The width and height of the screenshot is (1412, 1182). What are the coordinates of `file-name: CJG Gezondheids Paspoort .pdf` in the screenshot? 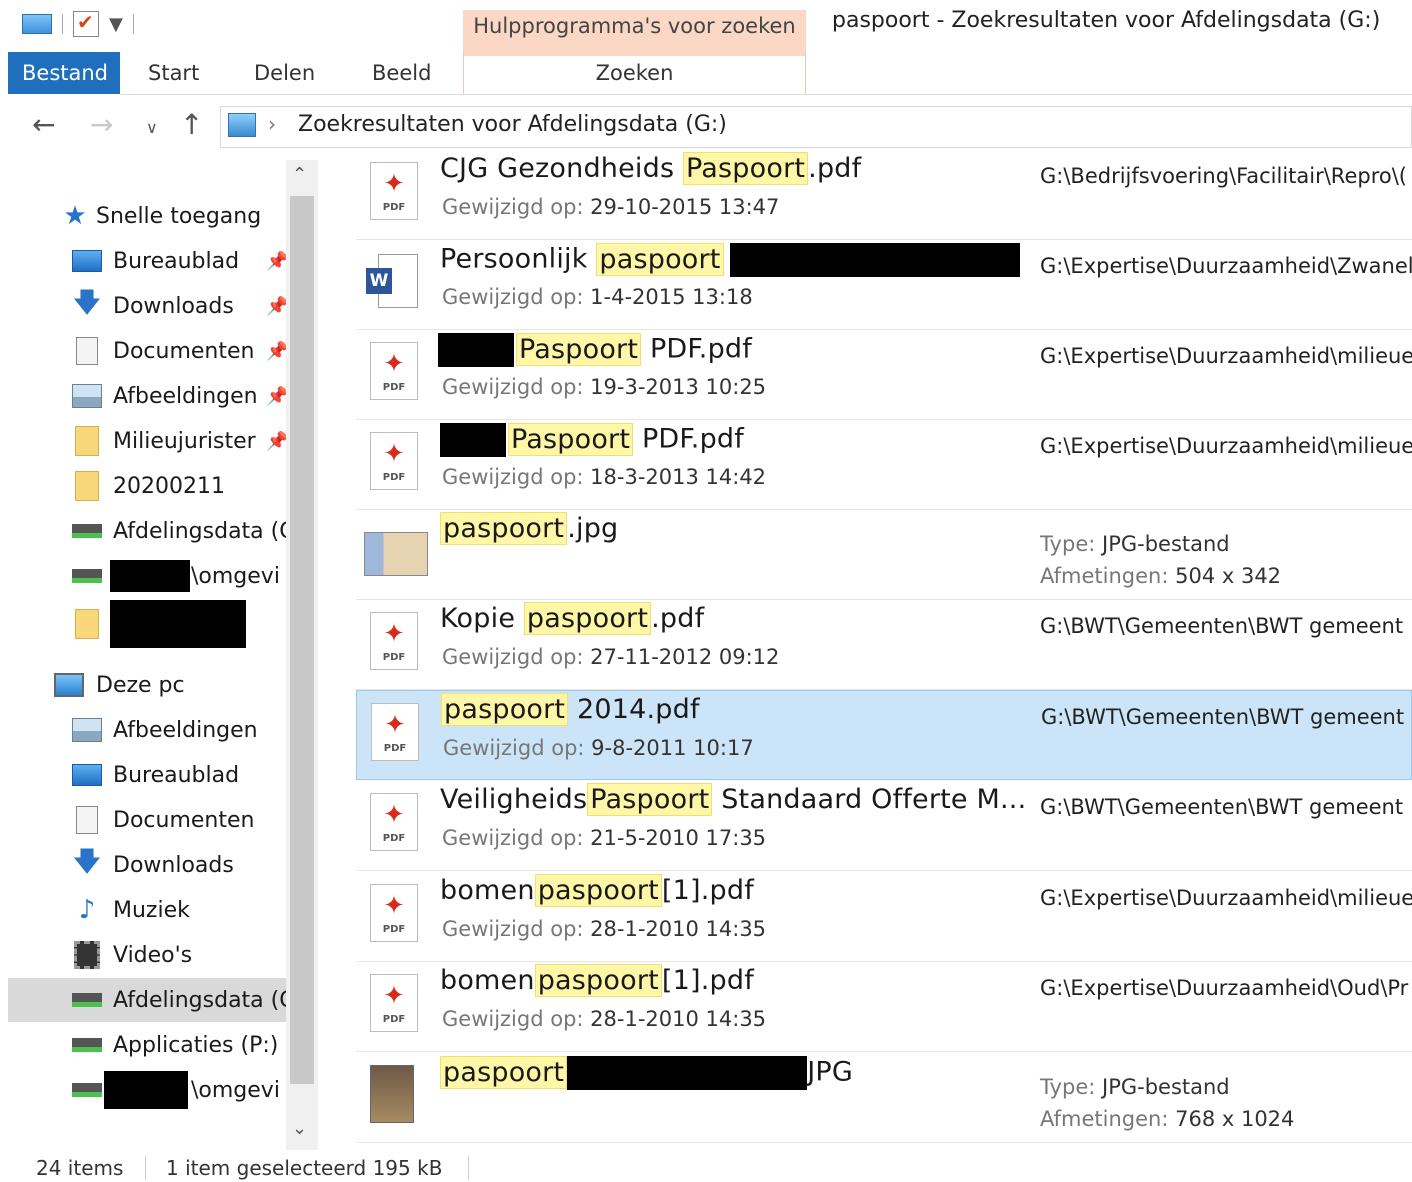 It's located at (651, 168).